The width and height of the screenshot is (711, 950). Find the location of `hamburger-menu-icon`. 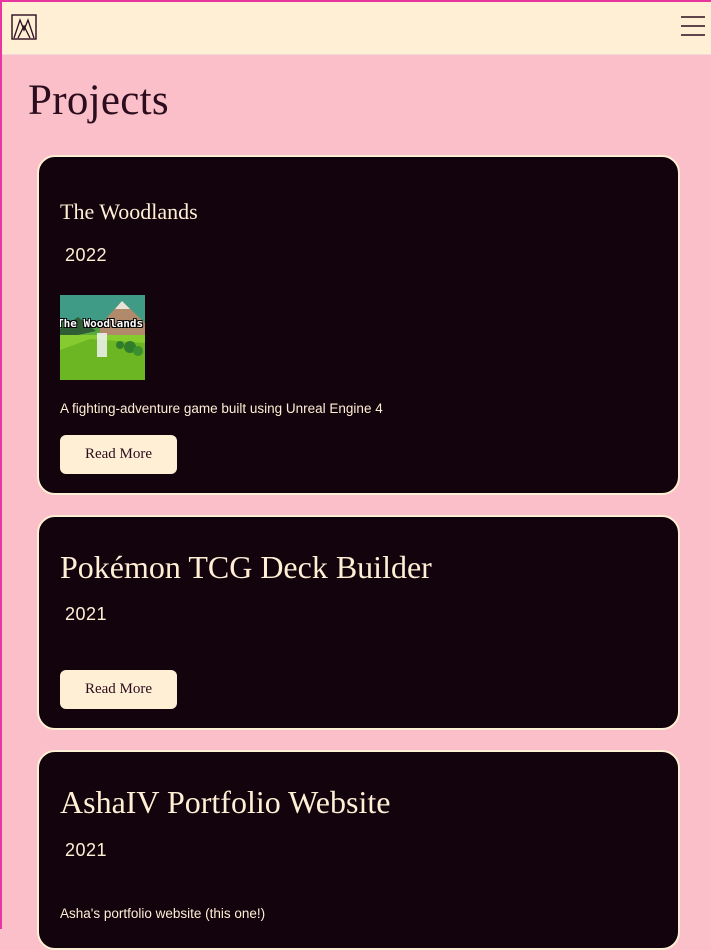

hamburger-menu-icon is located at coordinates (693, 26).